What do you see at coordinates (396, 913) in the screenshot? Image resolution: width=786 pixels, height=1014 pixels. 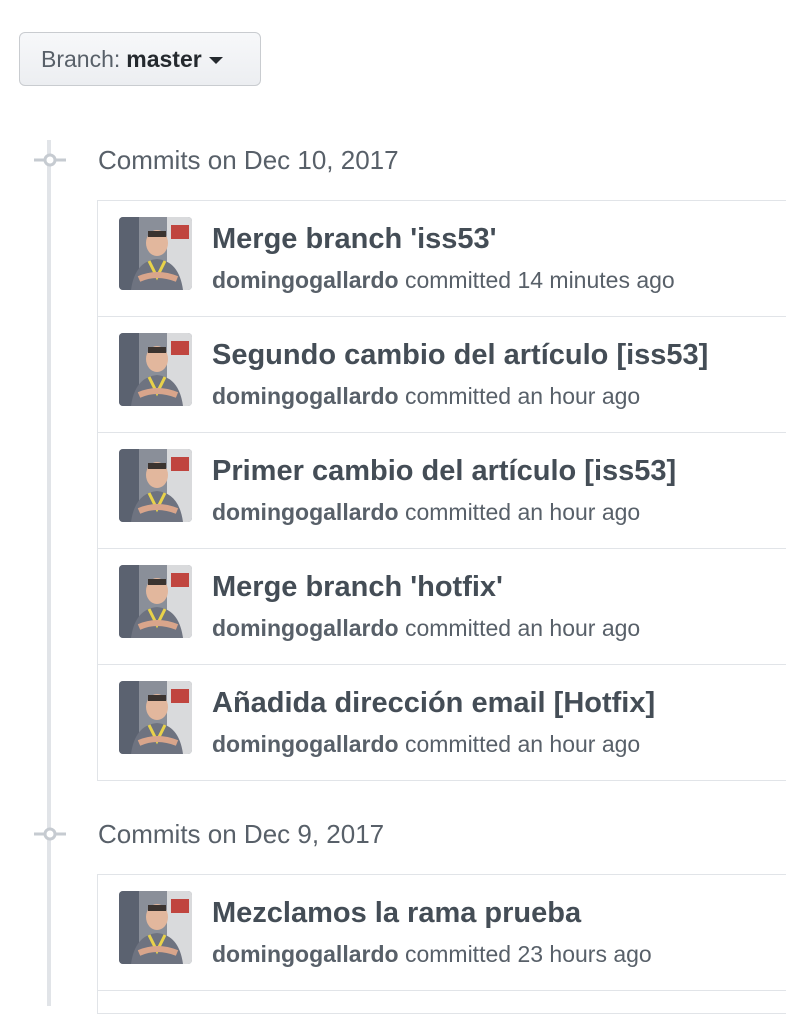 I see `commit-message-link: Mezclamos la rama prueba` at bounding box center [396, 913].